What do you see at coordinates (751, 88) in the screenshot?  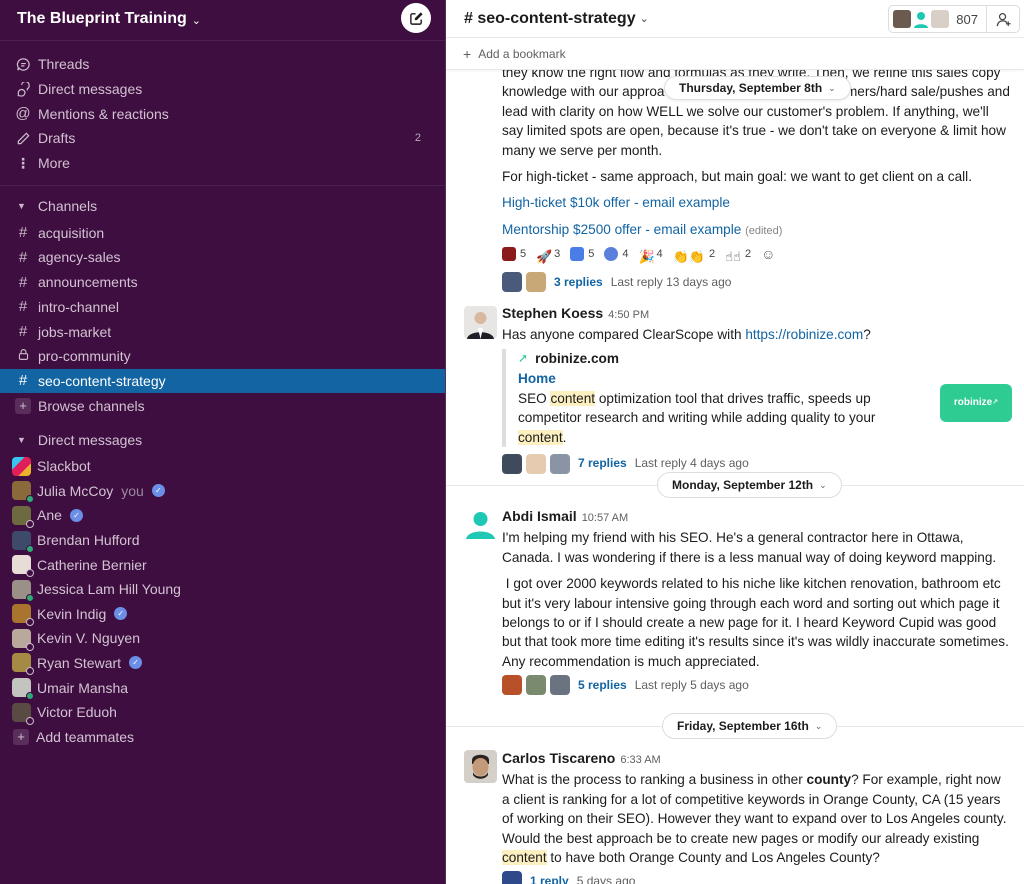 I see `day-label: Thursday, September 8th` at bounding box center [751, 88].